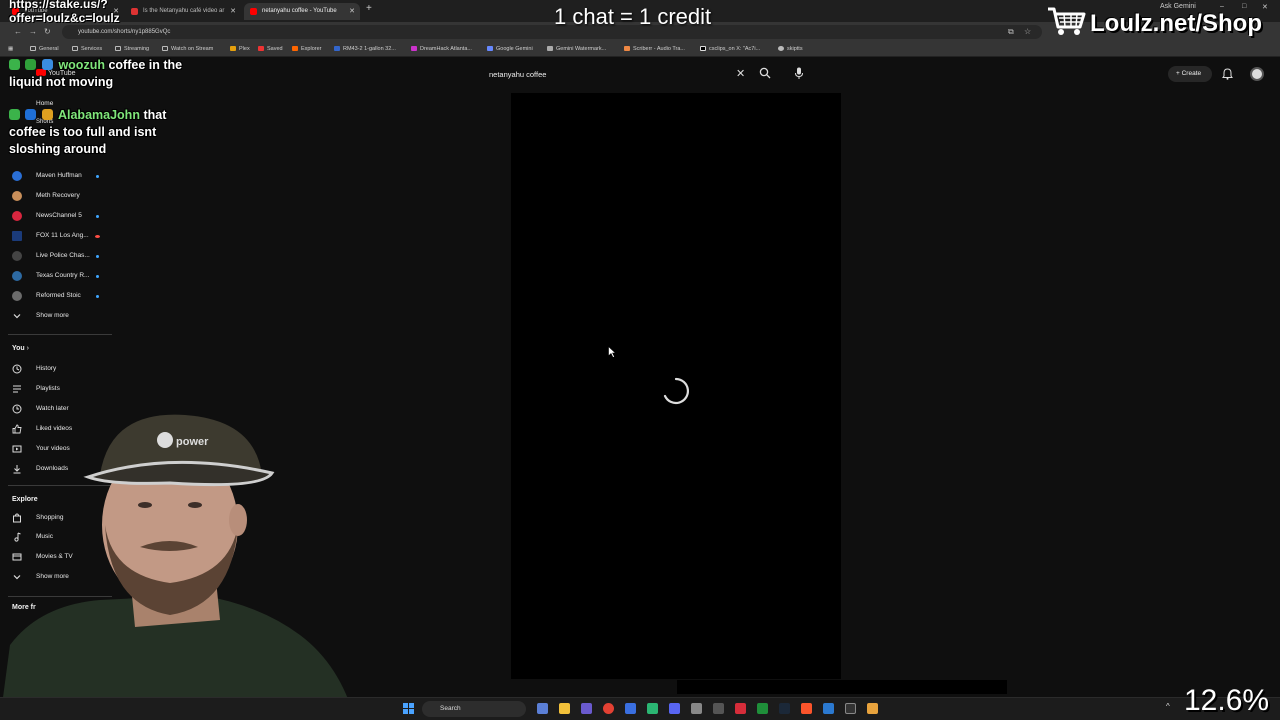  Describe the element at coordinates (828, 708) in the screenshot. I see `notepad-icon` at that location.